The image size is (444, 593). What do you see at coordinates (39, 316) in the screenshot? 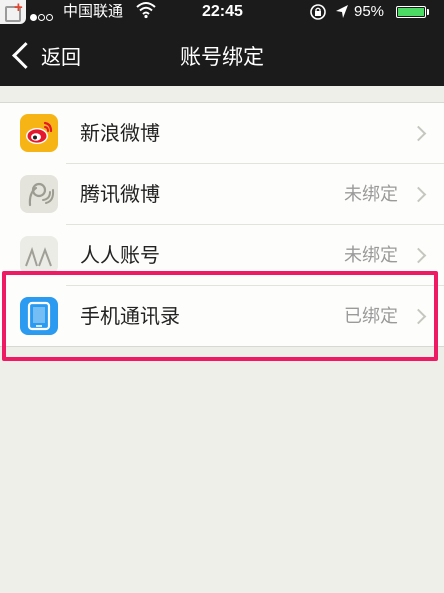
I see `phone-contacts-icon` at bounding box center [39, 316].